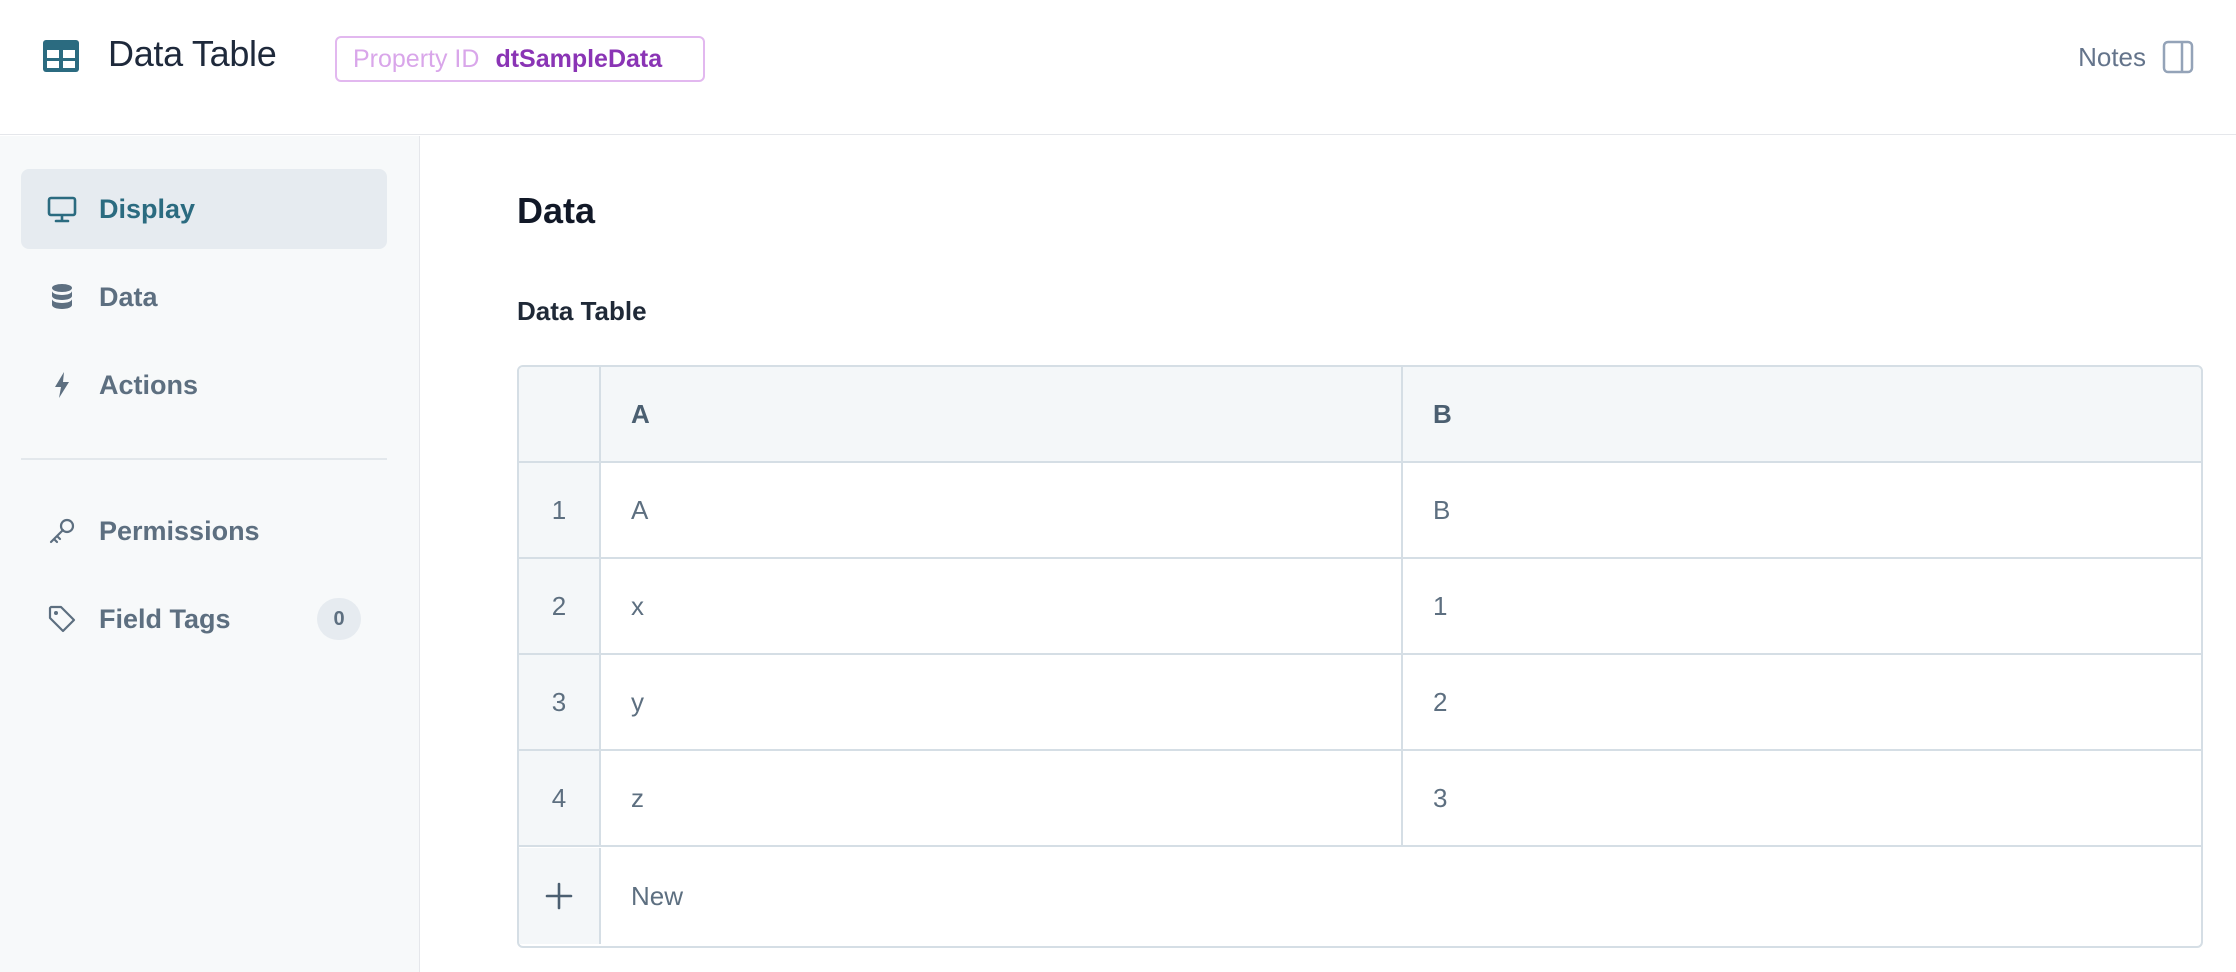  What do you see at coordinates (147, 208) in the screenshot?
I see `sidebar-item-label: Display` at bounding box center [147, 208].